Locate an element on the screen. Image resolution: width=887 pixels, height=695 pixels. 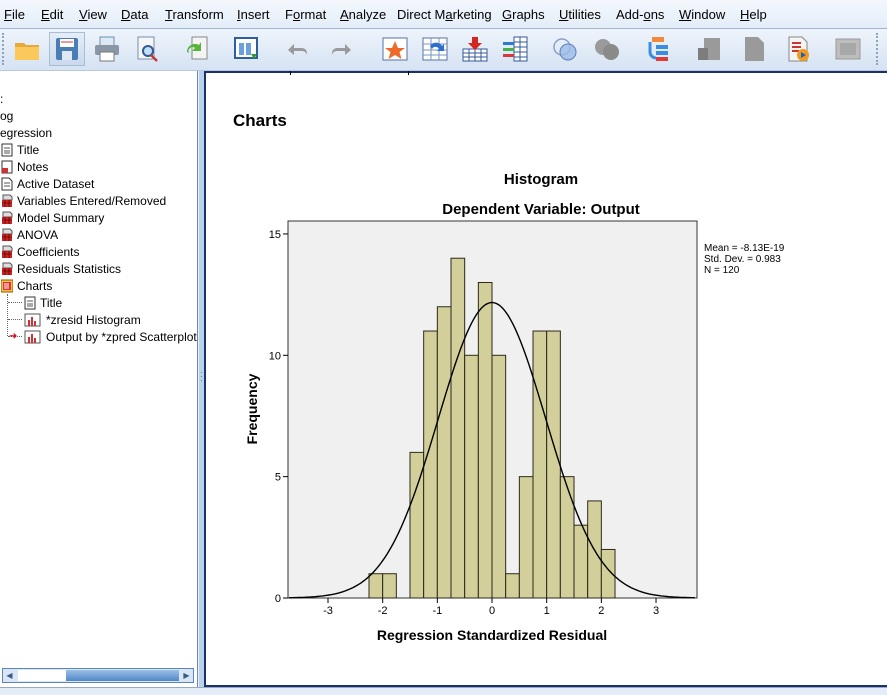
menu-data: Data is located at coordinates (134, 14).